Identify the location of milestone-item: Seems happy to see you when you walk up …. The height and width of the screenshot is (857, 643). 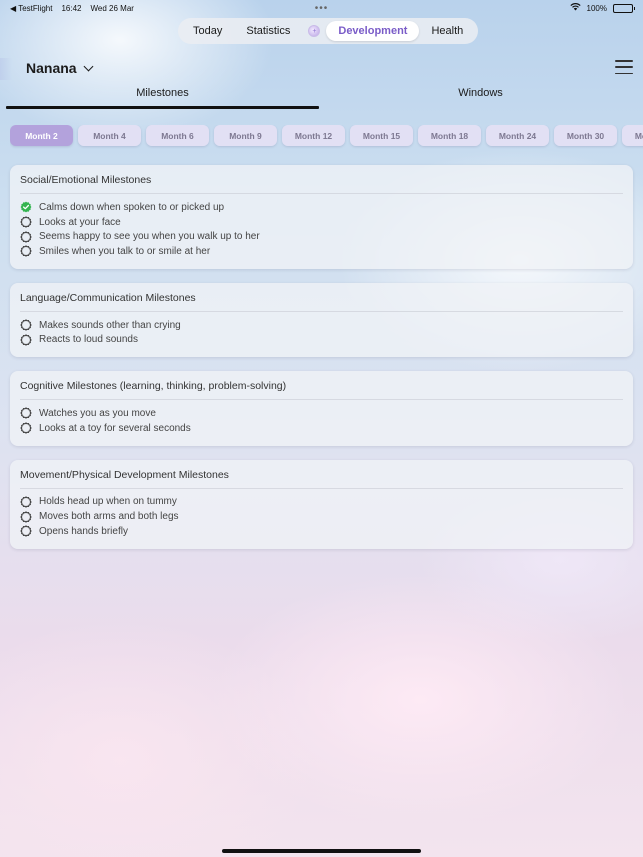
(321, 236).